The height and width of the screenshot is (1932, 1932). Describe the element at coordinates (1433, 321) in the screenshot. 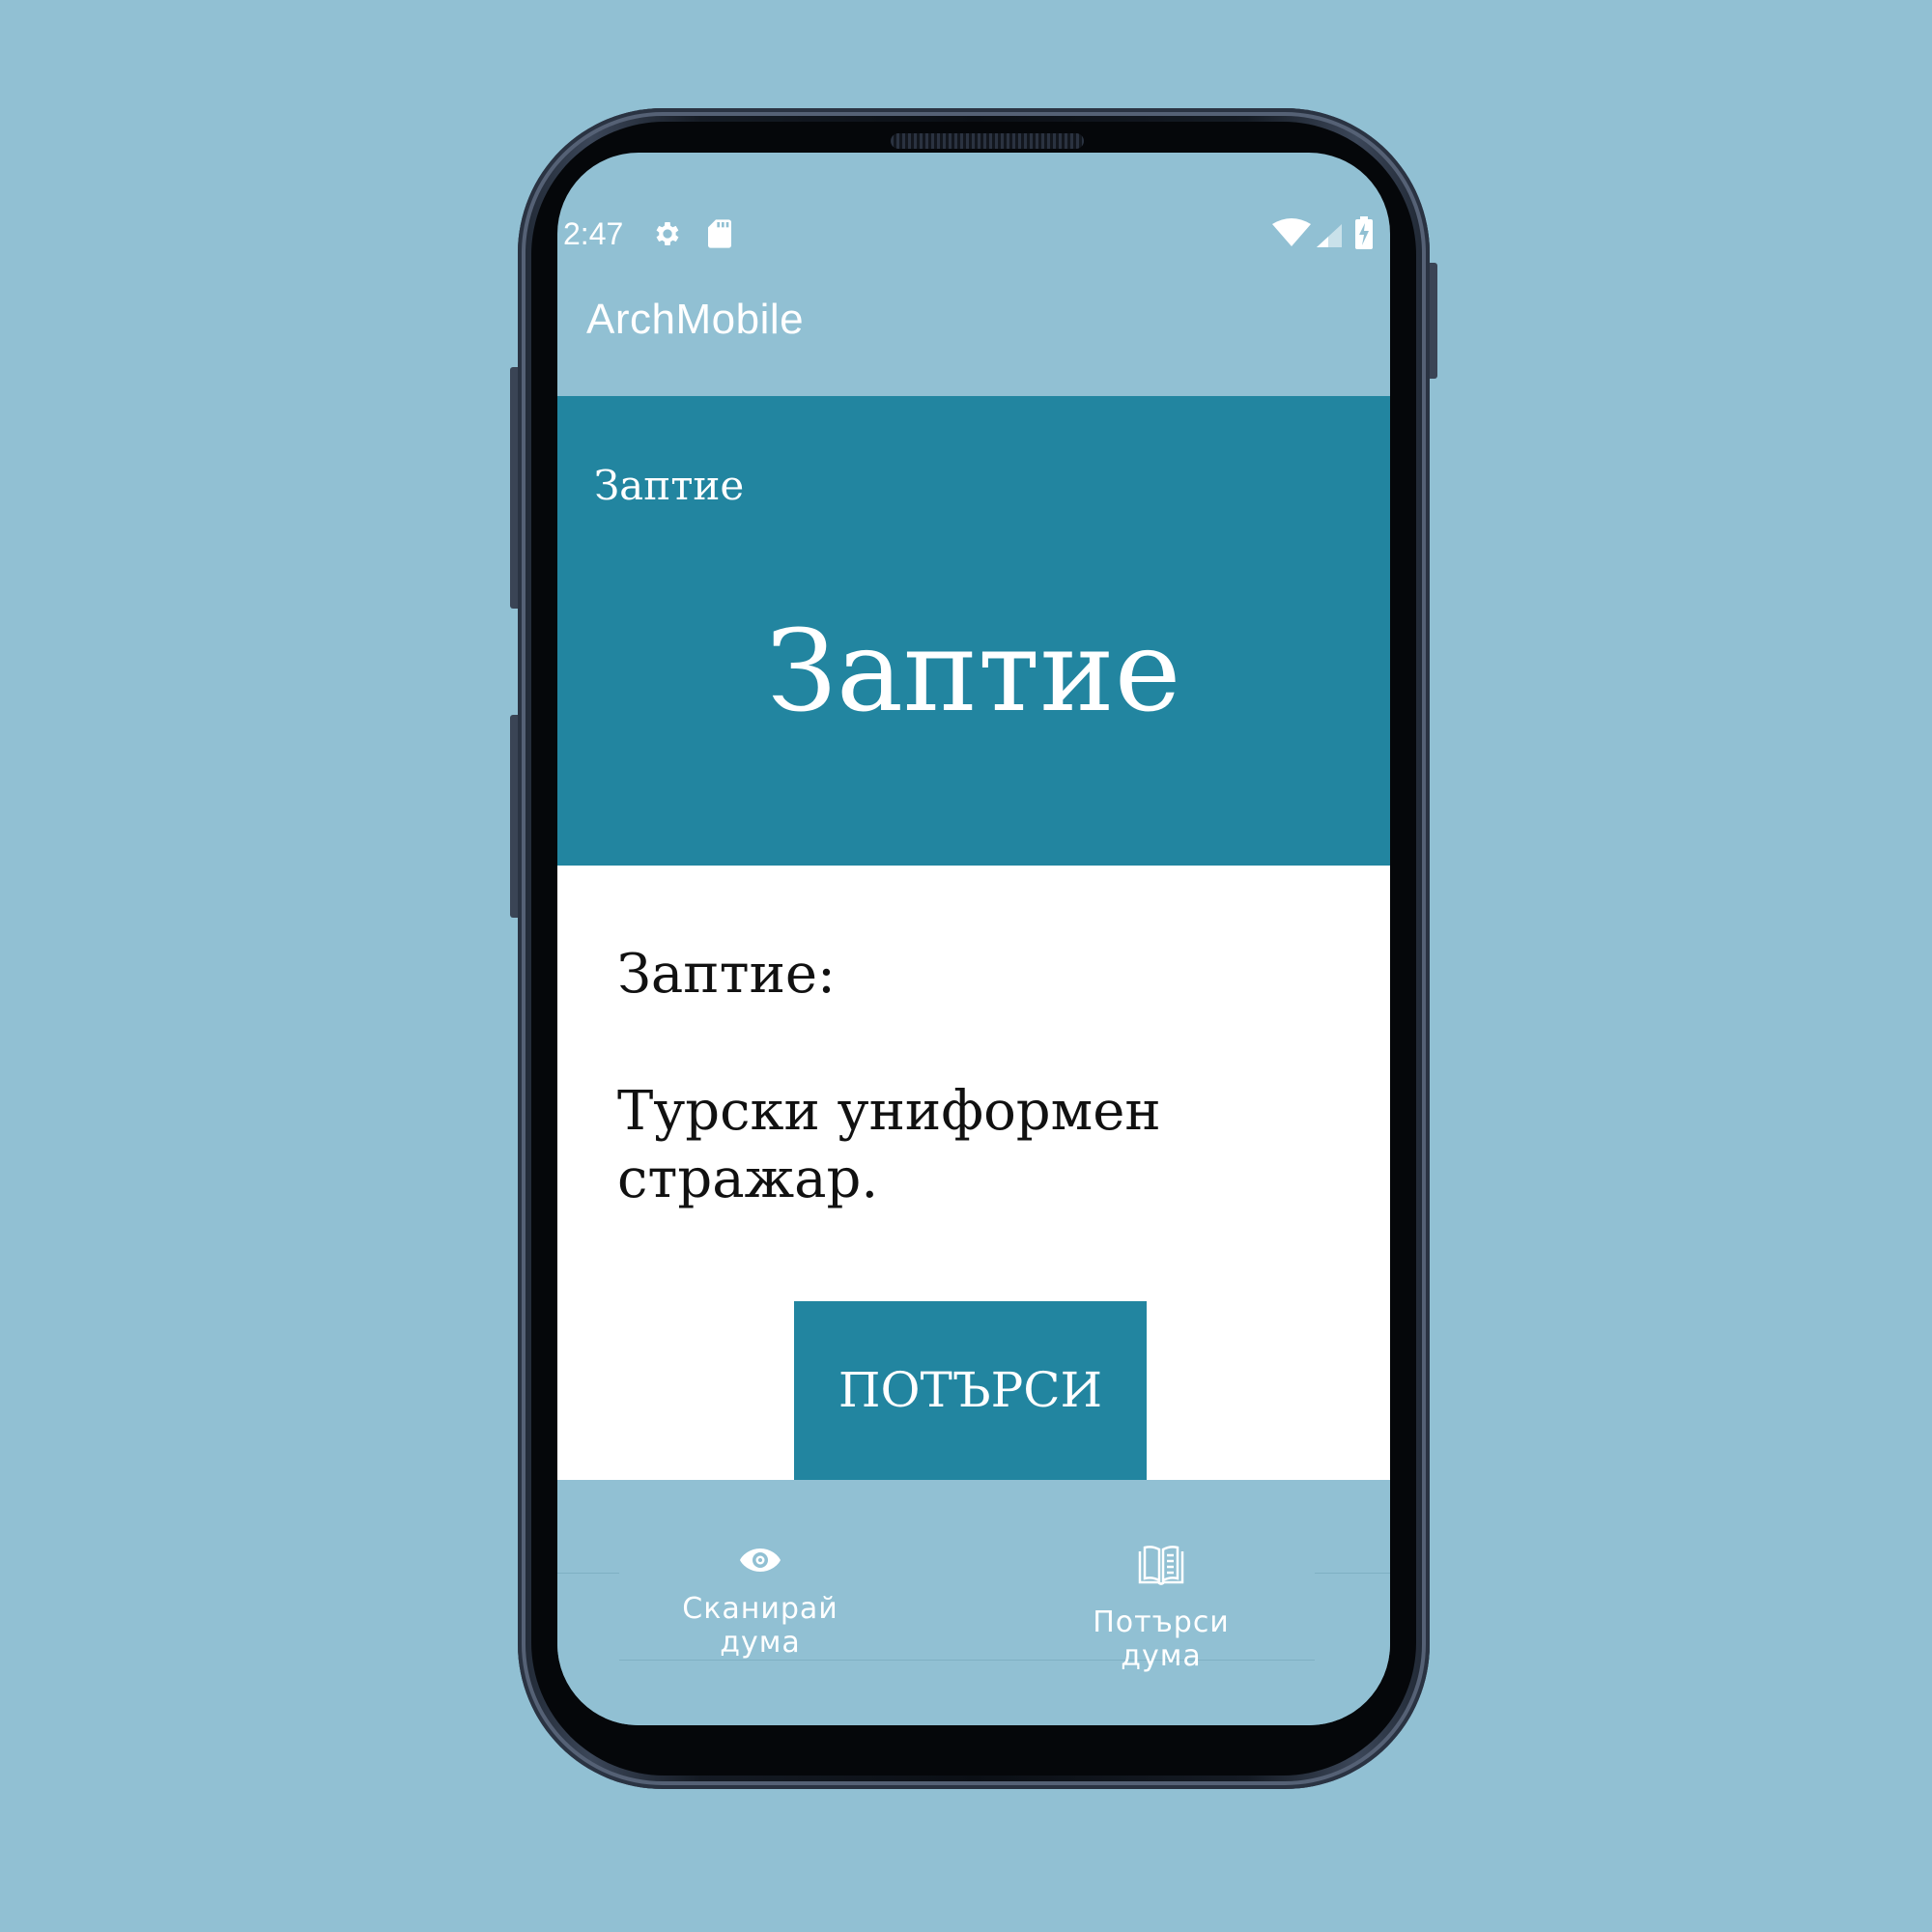

I see `side-key` at that location.